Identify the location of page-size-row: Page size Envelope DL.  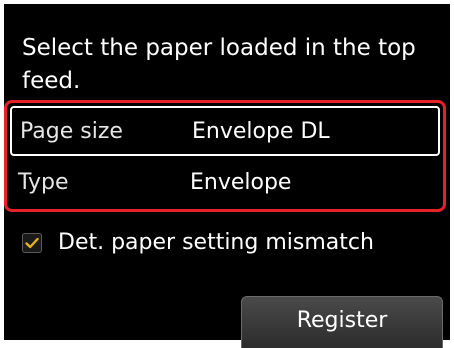
(225, 131).